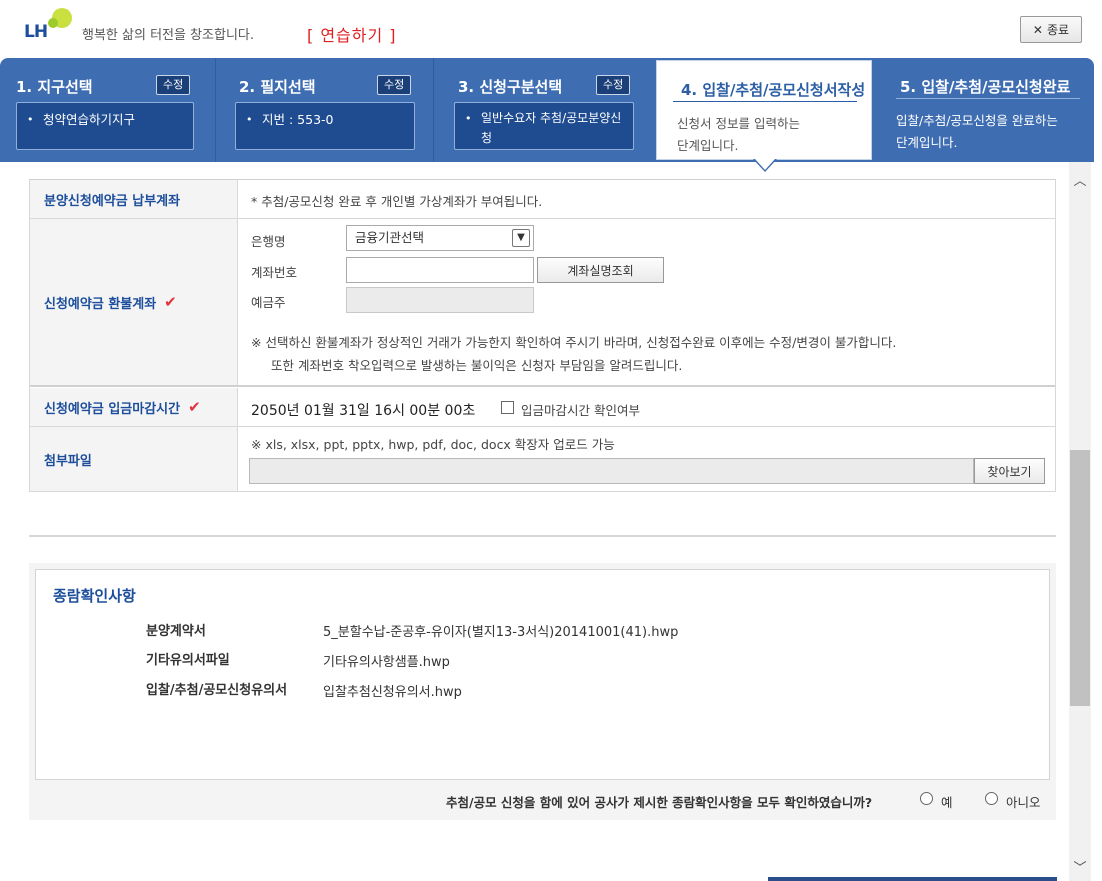  I want to click on step-2: 2. 필지선택 수정 • 지번 : 553-0, so click(325, 110).